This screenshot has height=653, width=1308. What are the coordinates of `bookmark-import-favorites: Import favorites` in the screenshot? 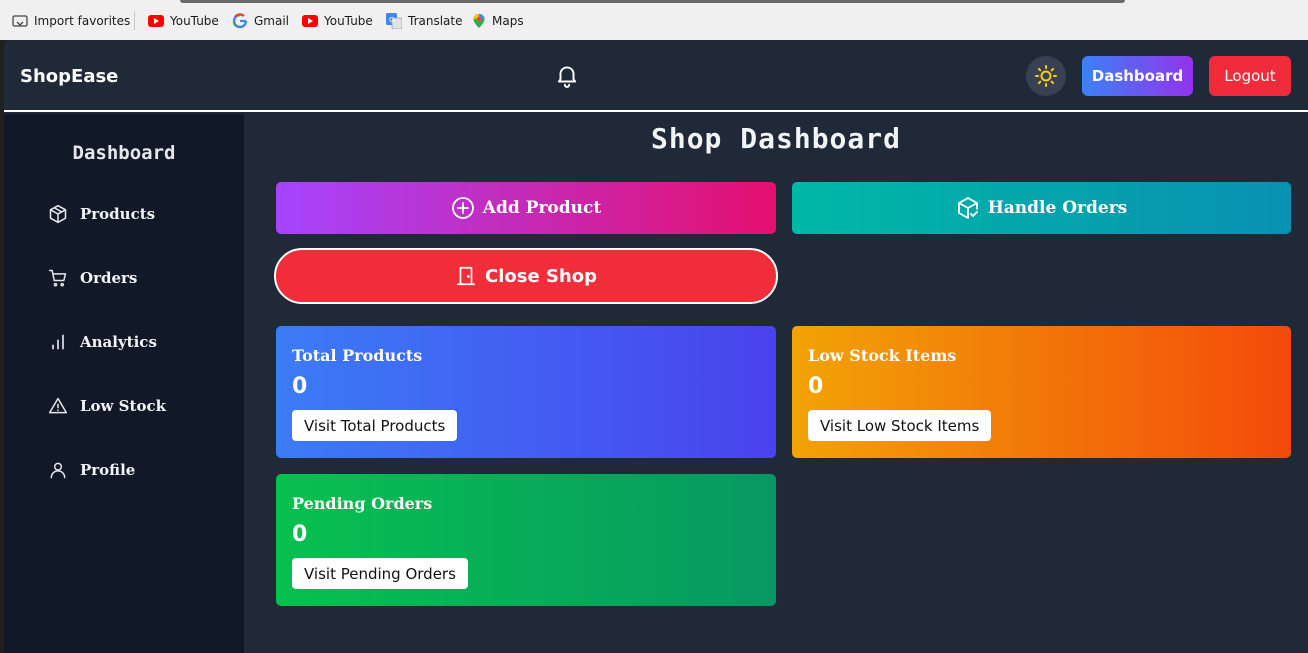 It's located at (71, 21).